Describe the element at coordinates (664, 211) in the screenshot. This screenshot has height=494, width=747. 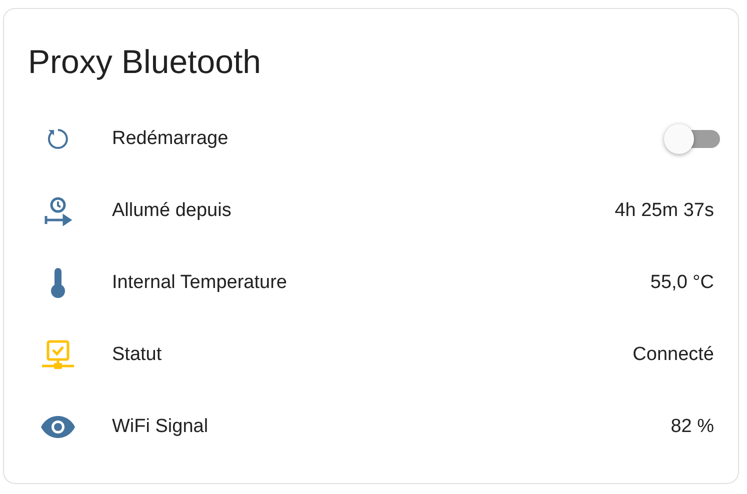
I see `entity-value: 4h 25m 37s` at that location.